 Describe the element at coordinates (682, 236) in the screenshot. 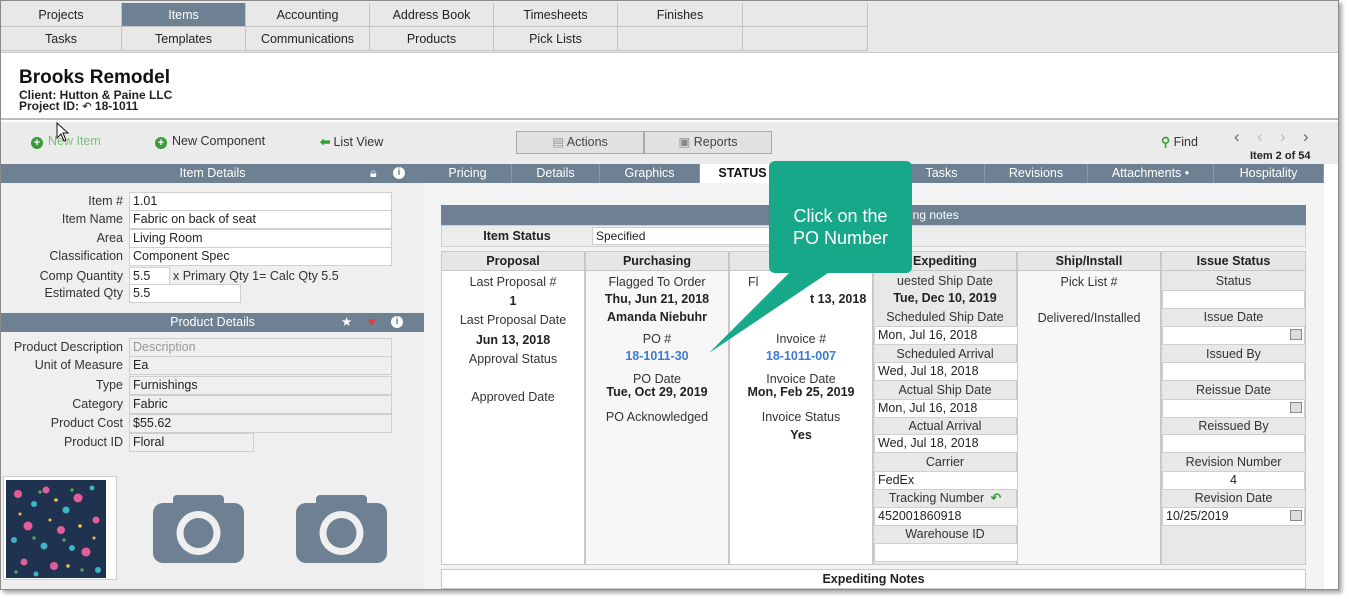

I see `item-status-select: Specified` at that location.